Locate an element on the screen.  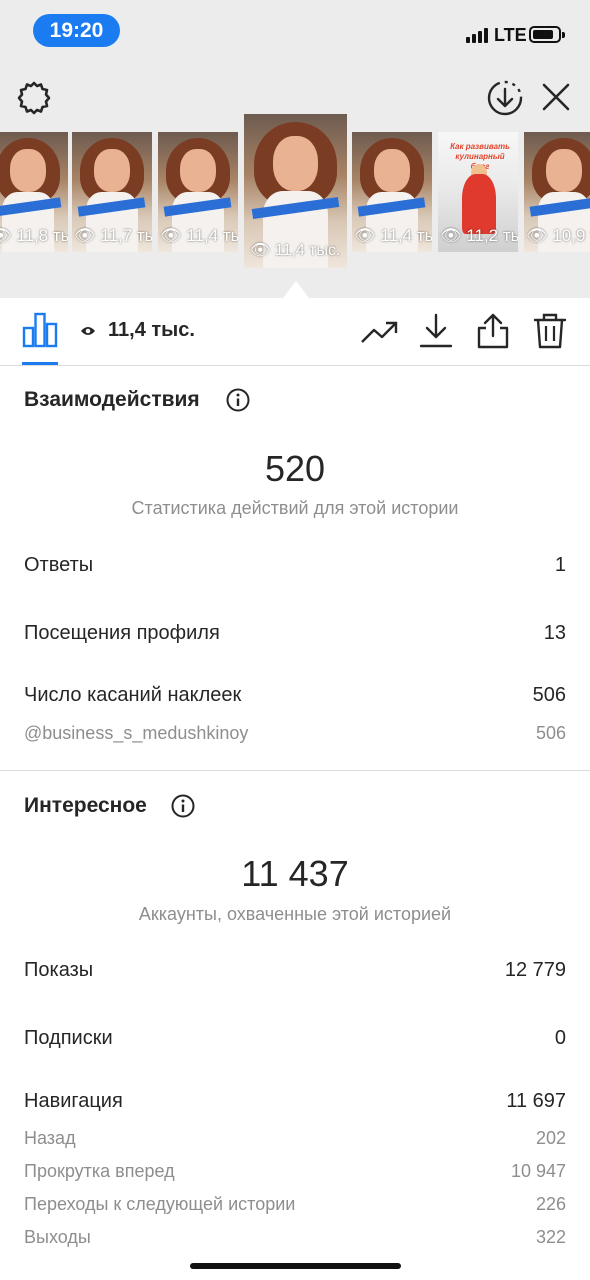
bar-chart-icon is located at coordinates (40, 330).